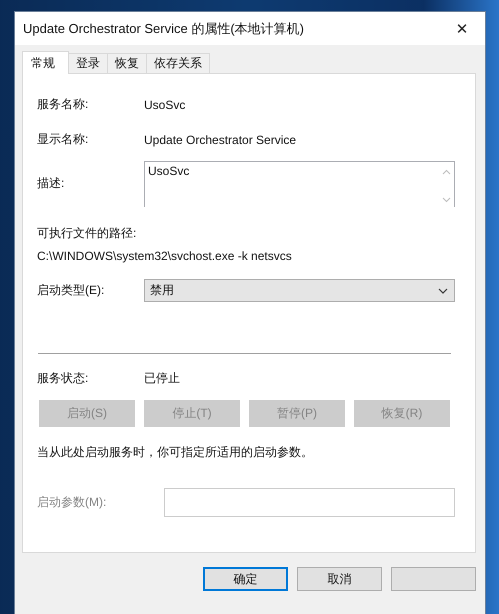  I want to click on window-title: Update Orchestrator Service 的属性(本地计算机), so click(163, 29).